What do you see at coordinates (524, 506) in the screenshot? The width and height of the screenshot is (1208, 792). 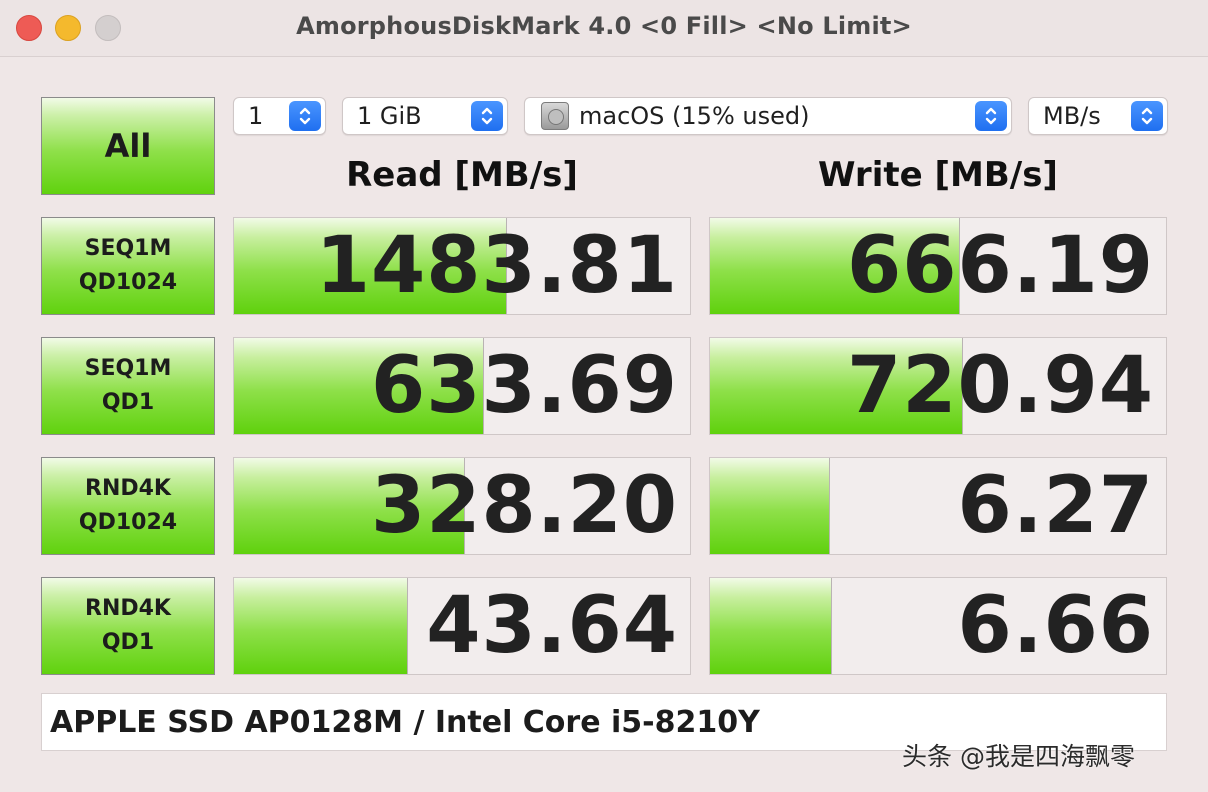 I see `read-value: 328.20` at bounding box center [524, 506].